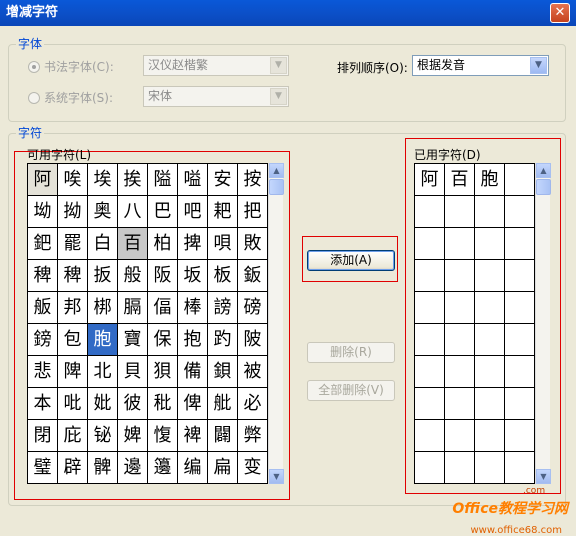  Describe the element at coordinates (133, 404) in the screenshot. I see `char-cell: 彼` at that location.